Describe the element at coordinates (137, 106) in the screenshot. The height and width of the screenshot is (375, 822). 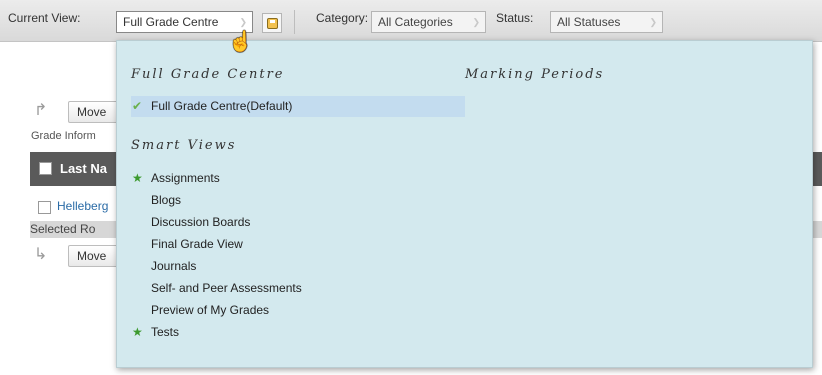
I see `checkmark-icon: ✔` at that location.